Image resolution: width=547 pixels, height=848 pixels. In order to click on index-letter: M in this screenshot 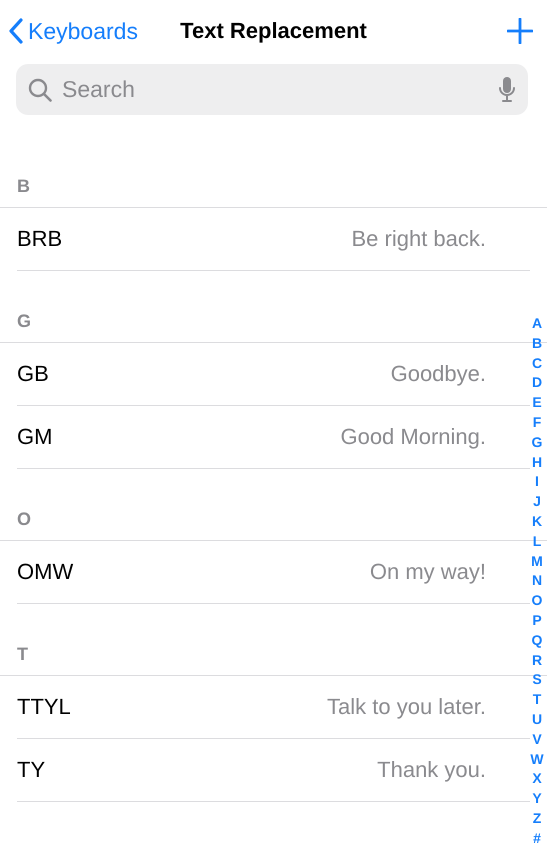, I will do `click(537, 562)`.